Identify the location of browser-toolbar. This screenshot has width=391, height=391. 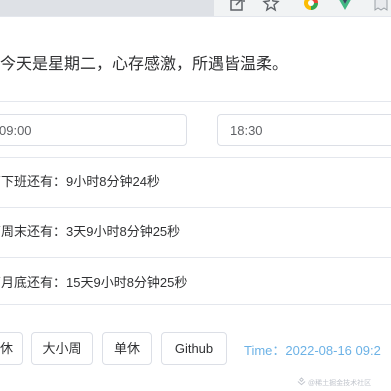
(195, 8).